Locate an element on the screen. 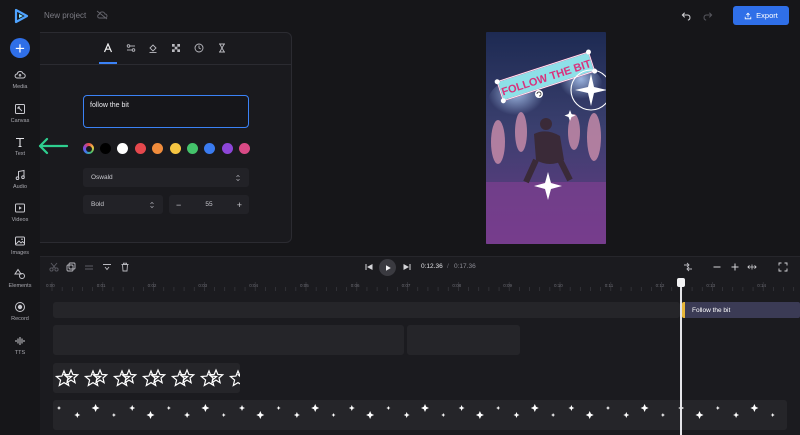 The image size is (800, 435). sidebar-item-videos: Videos is located at coordinates (20, 217).